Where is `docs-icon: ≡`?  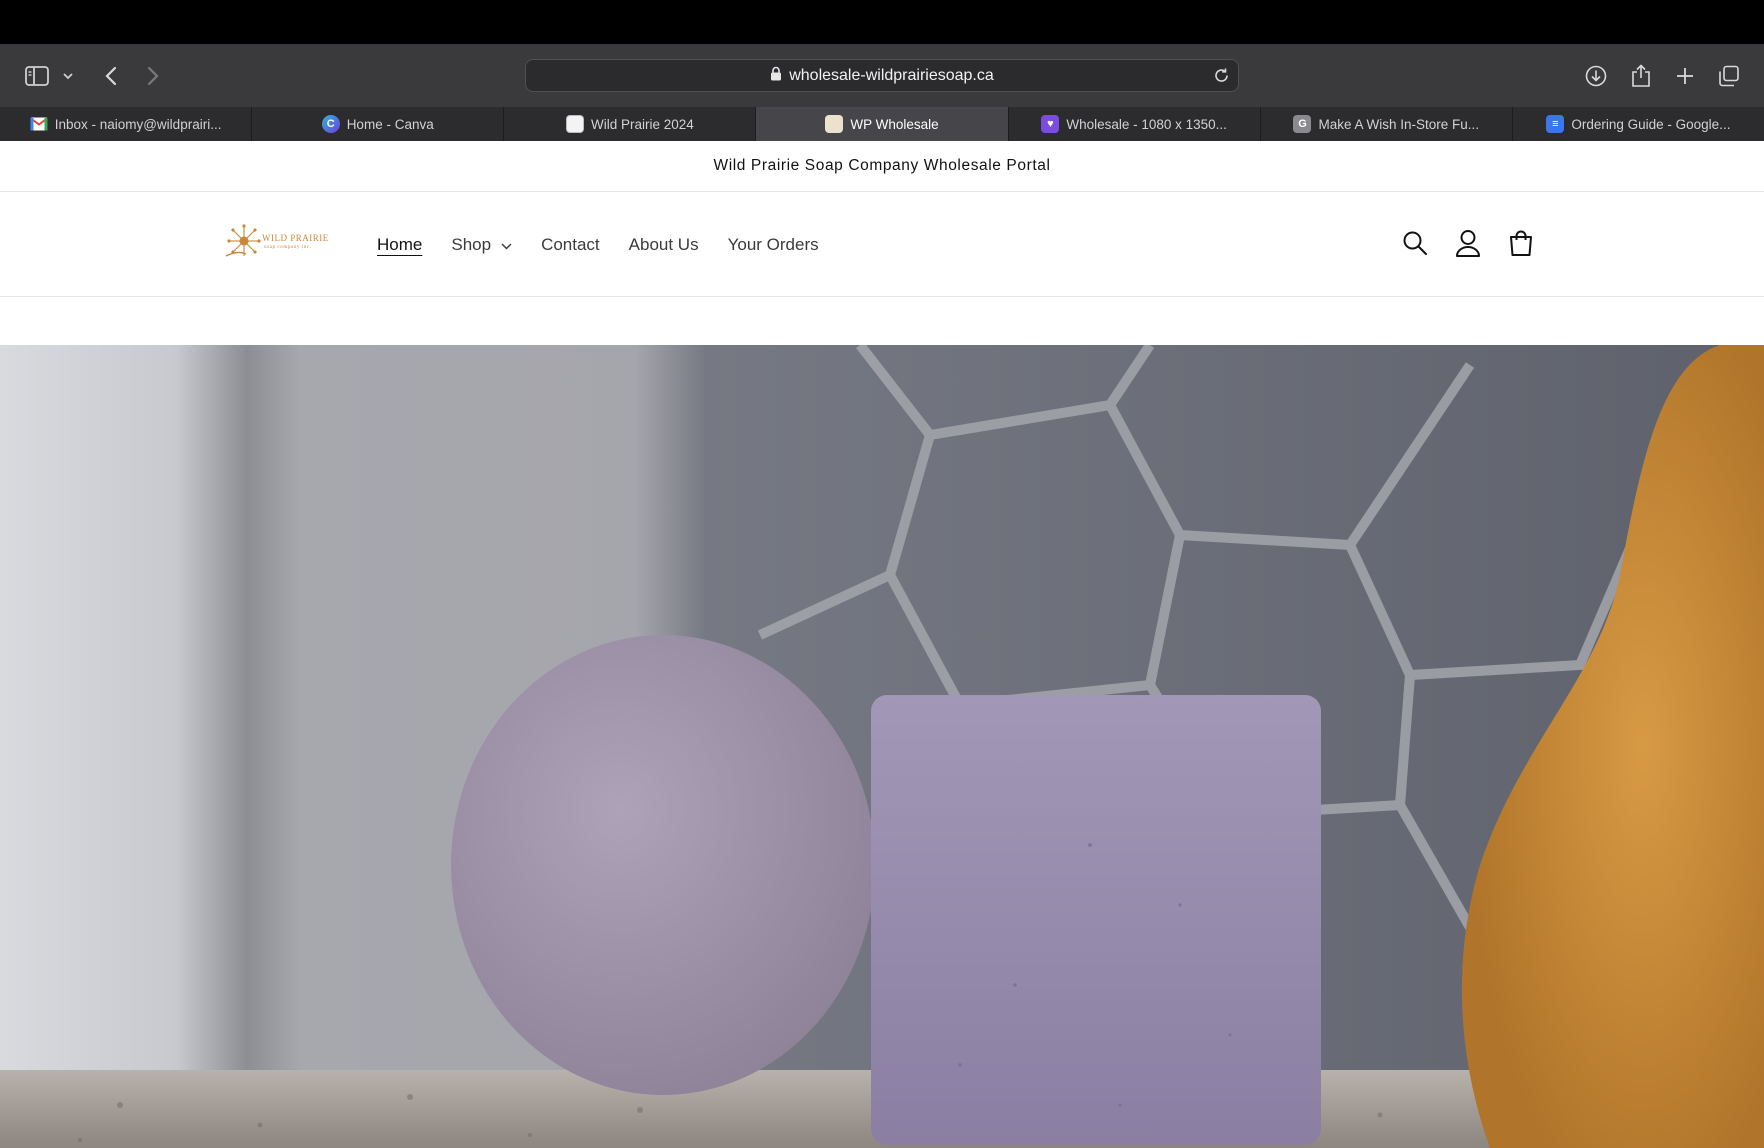
docs-icon: ≡ is located at coordinates (1555, 124).